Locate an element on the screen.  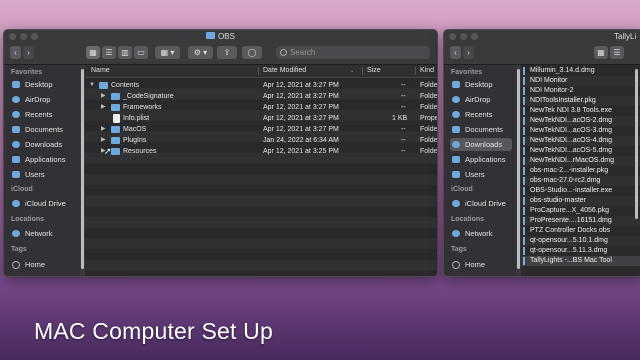
tags-button: ◯ is located at coordinates (252, 52).